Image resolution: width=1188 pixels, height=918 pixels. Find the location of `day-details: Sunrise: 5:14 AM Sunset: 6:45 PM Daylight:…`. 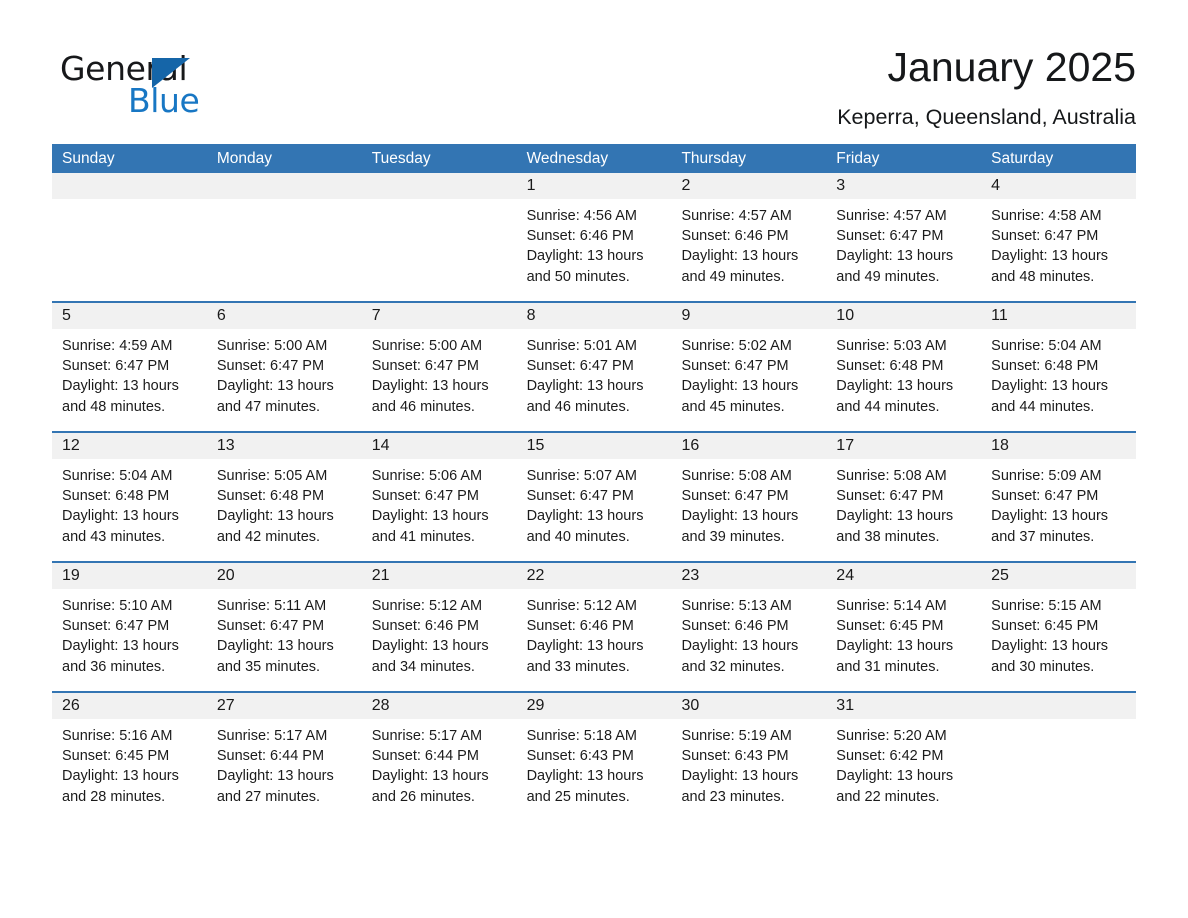

day-details: Sunrise: 5:14 AM Sunset: 6:45 PM Daylight:… is located at coordinates (903, 633).